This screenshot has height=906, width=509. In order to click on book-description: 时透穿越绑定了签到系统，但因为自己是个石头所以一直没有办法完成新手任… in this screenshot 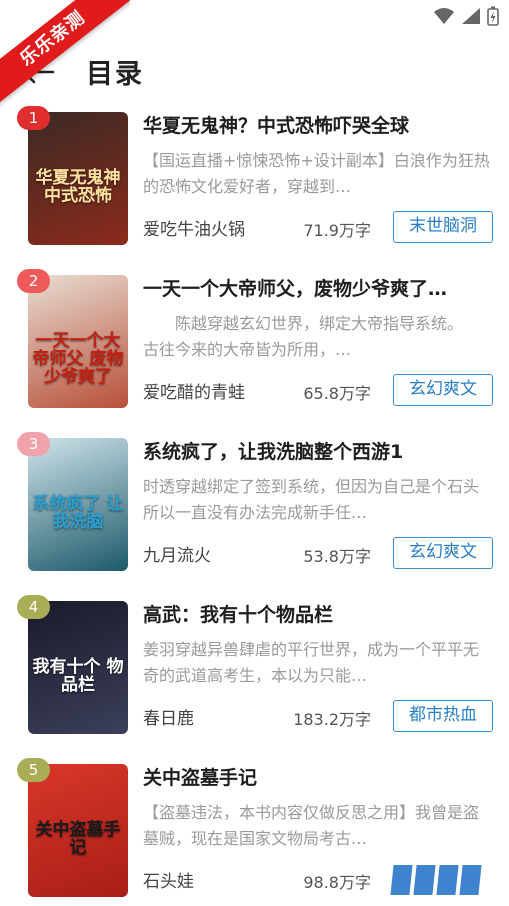, I will do `click(311, 499)`.